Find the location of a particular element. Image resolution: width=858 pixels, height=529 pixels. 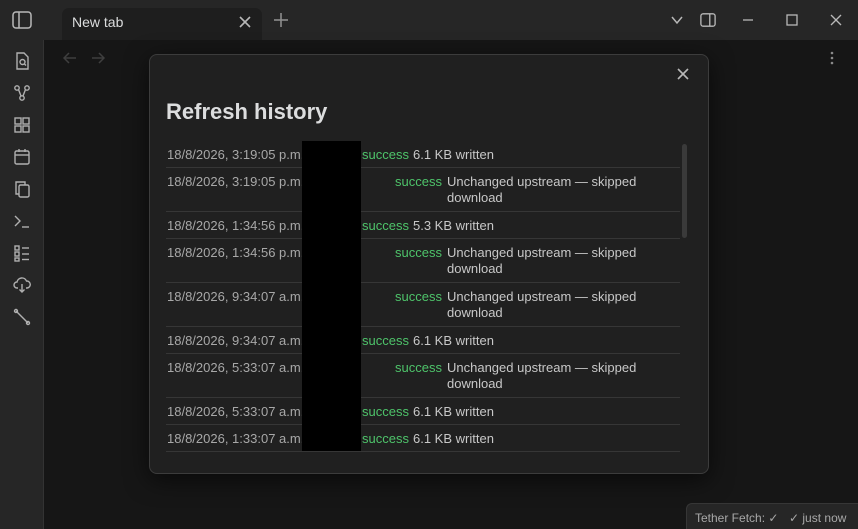

new-tab-plus-icon is located at coordinates (281, 20).